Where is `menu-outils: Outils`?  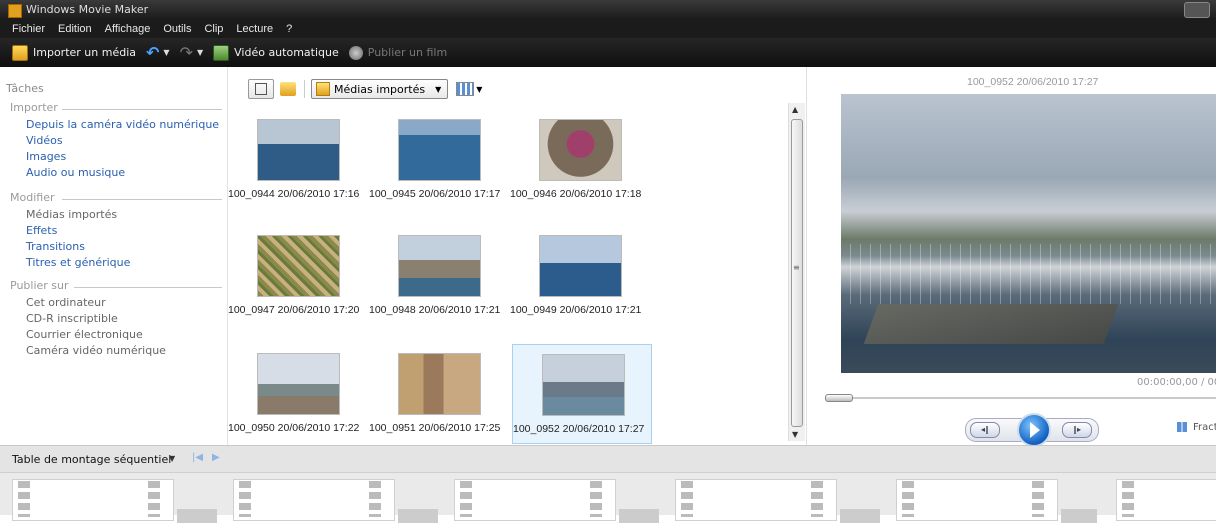 menu-outils: Outils is located at coordinates (177, 29).